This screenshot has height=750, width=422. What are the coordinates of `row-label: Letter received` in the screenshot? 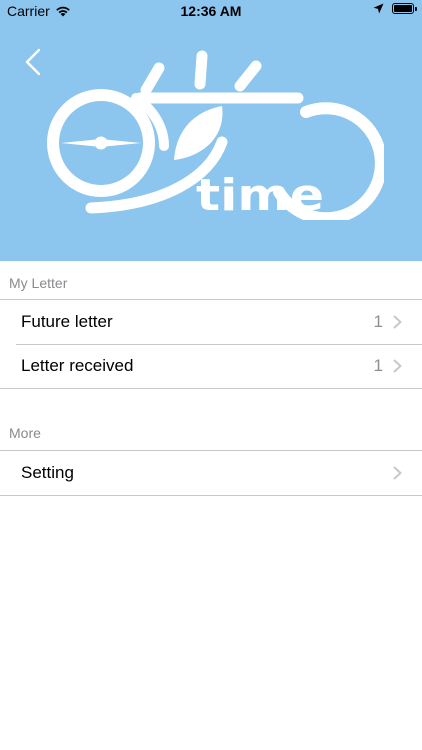 It's located at (77, 365).